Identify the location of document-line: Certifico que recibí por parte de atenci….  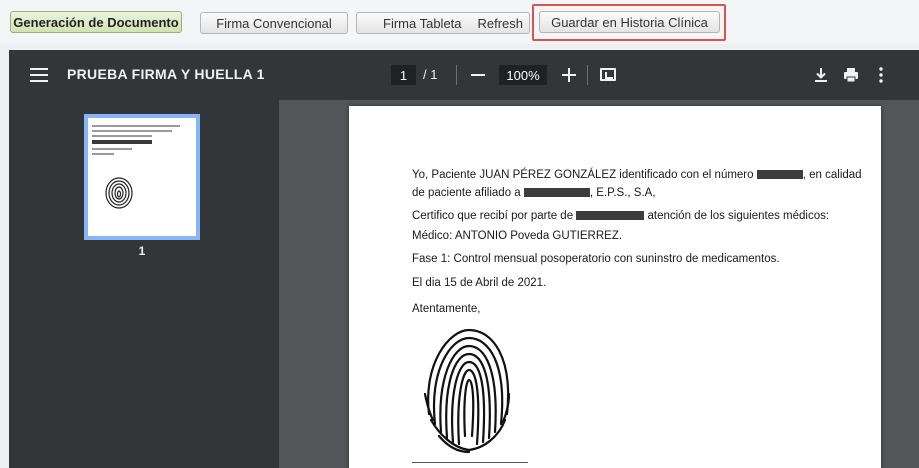
(621, 216).